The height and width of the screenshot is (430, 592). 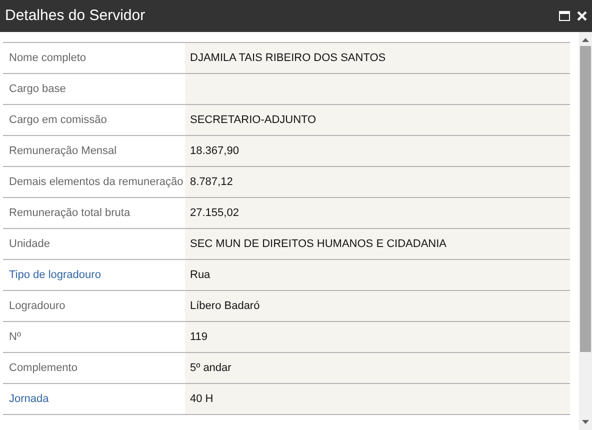 What do you see at coordinates (585, 40) in the screenshot?
I see `scroll-up-icon` at bounding box center [585, 40].